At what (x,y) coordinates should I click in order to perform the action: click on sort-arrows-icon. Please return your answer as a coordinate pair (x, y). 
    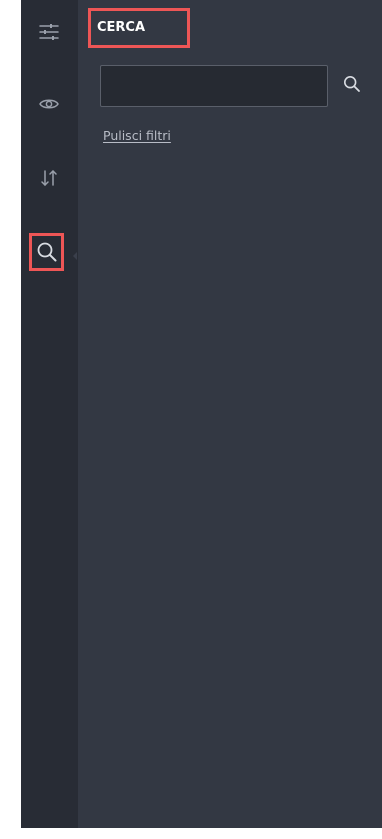
    Looking at the image, I should click on (49, 178).